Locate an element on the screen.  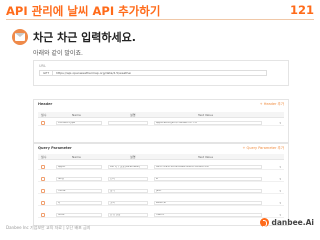
description-field: 형식 is located at coordinates (128, 191).